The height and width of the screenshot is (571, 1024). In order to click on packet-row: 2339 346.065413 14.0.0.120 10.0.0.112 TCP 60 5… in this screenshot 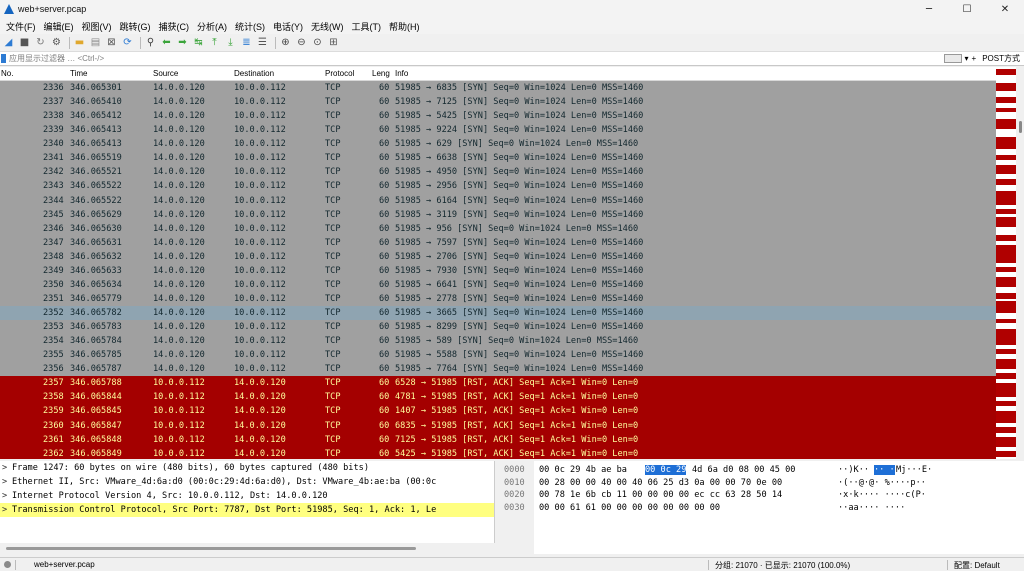, I will do `click(498, 130)`.